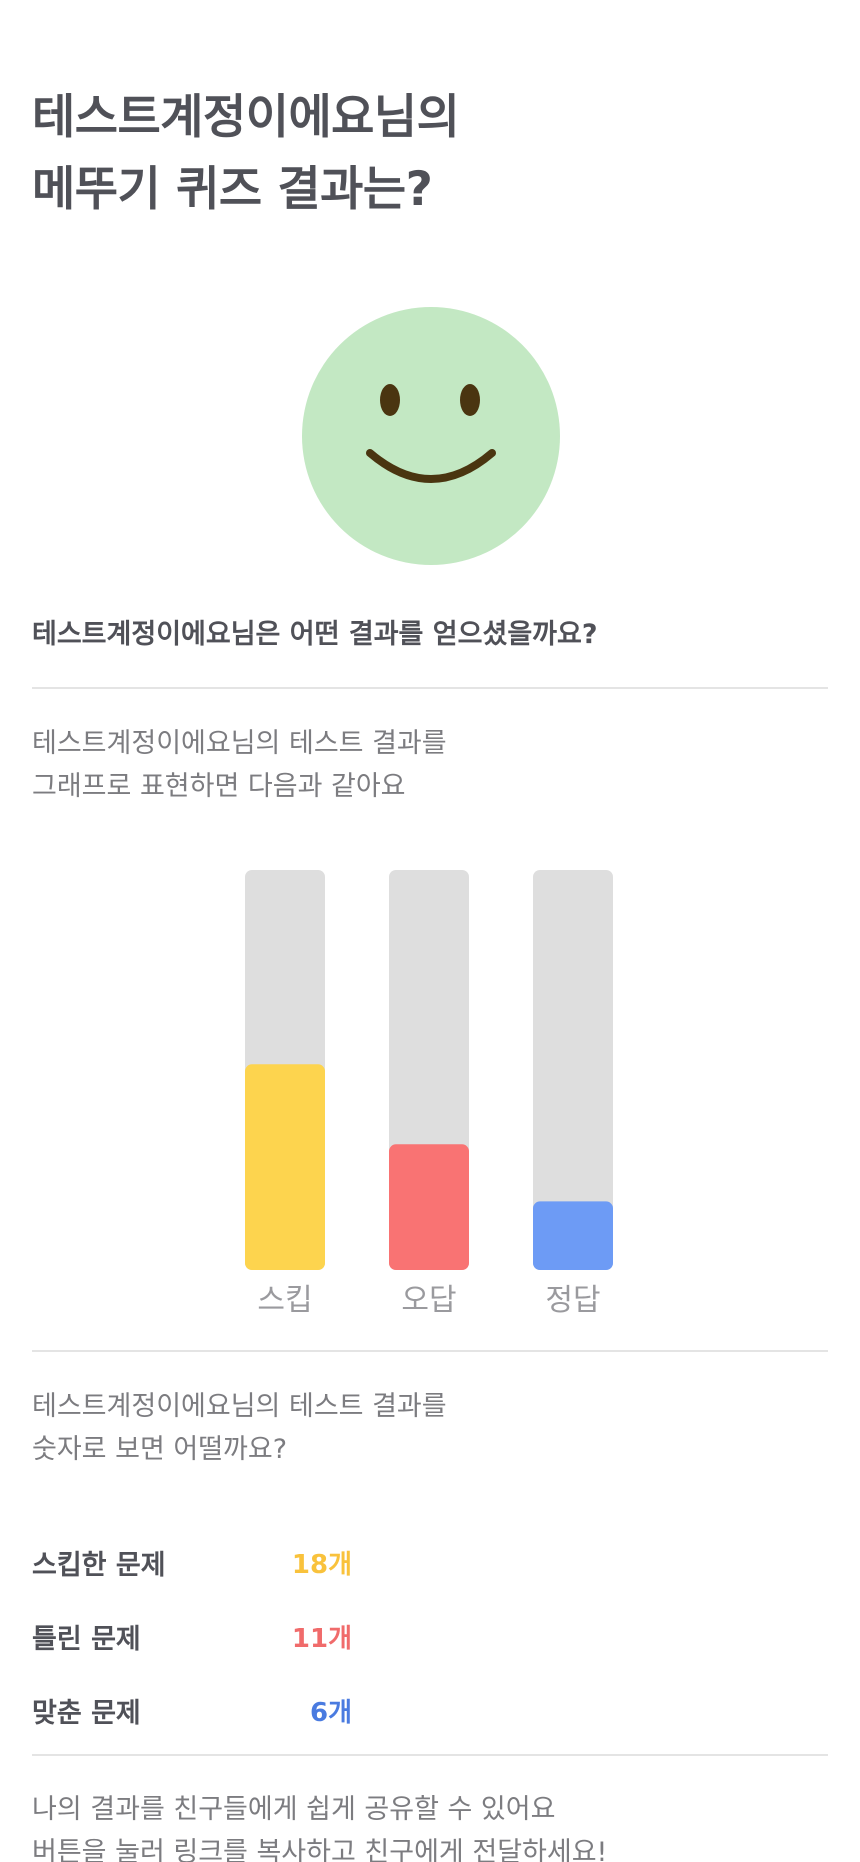 This screenshot has height=1862, width=860. I want to click on stat-value: 18개, so click(321, 1564).